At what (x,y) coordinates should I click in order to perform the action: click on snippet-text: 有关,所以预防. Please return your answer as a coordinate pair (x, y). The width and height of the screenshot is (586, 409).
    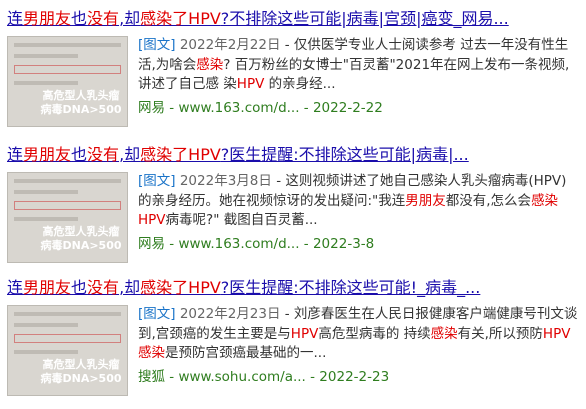
    Looking at the image, I should click on (500, 333).